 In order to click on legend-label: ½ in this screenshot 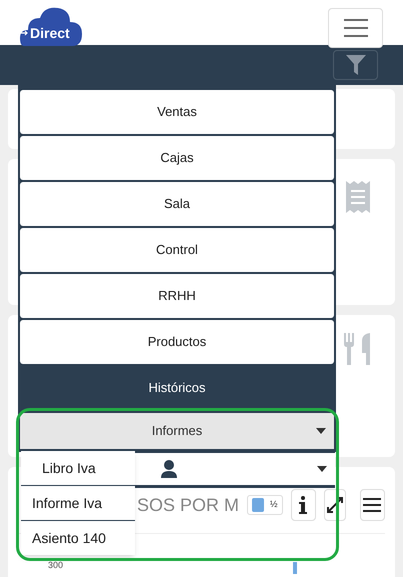, I will do `click(274, 505)`.